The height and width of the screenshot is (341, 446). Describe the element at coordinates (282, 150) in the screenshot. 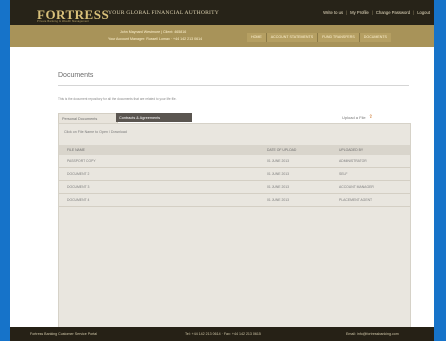

I see `column-date-of-upload: DATE OF UPLOAD` at that location.